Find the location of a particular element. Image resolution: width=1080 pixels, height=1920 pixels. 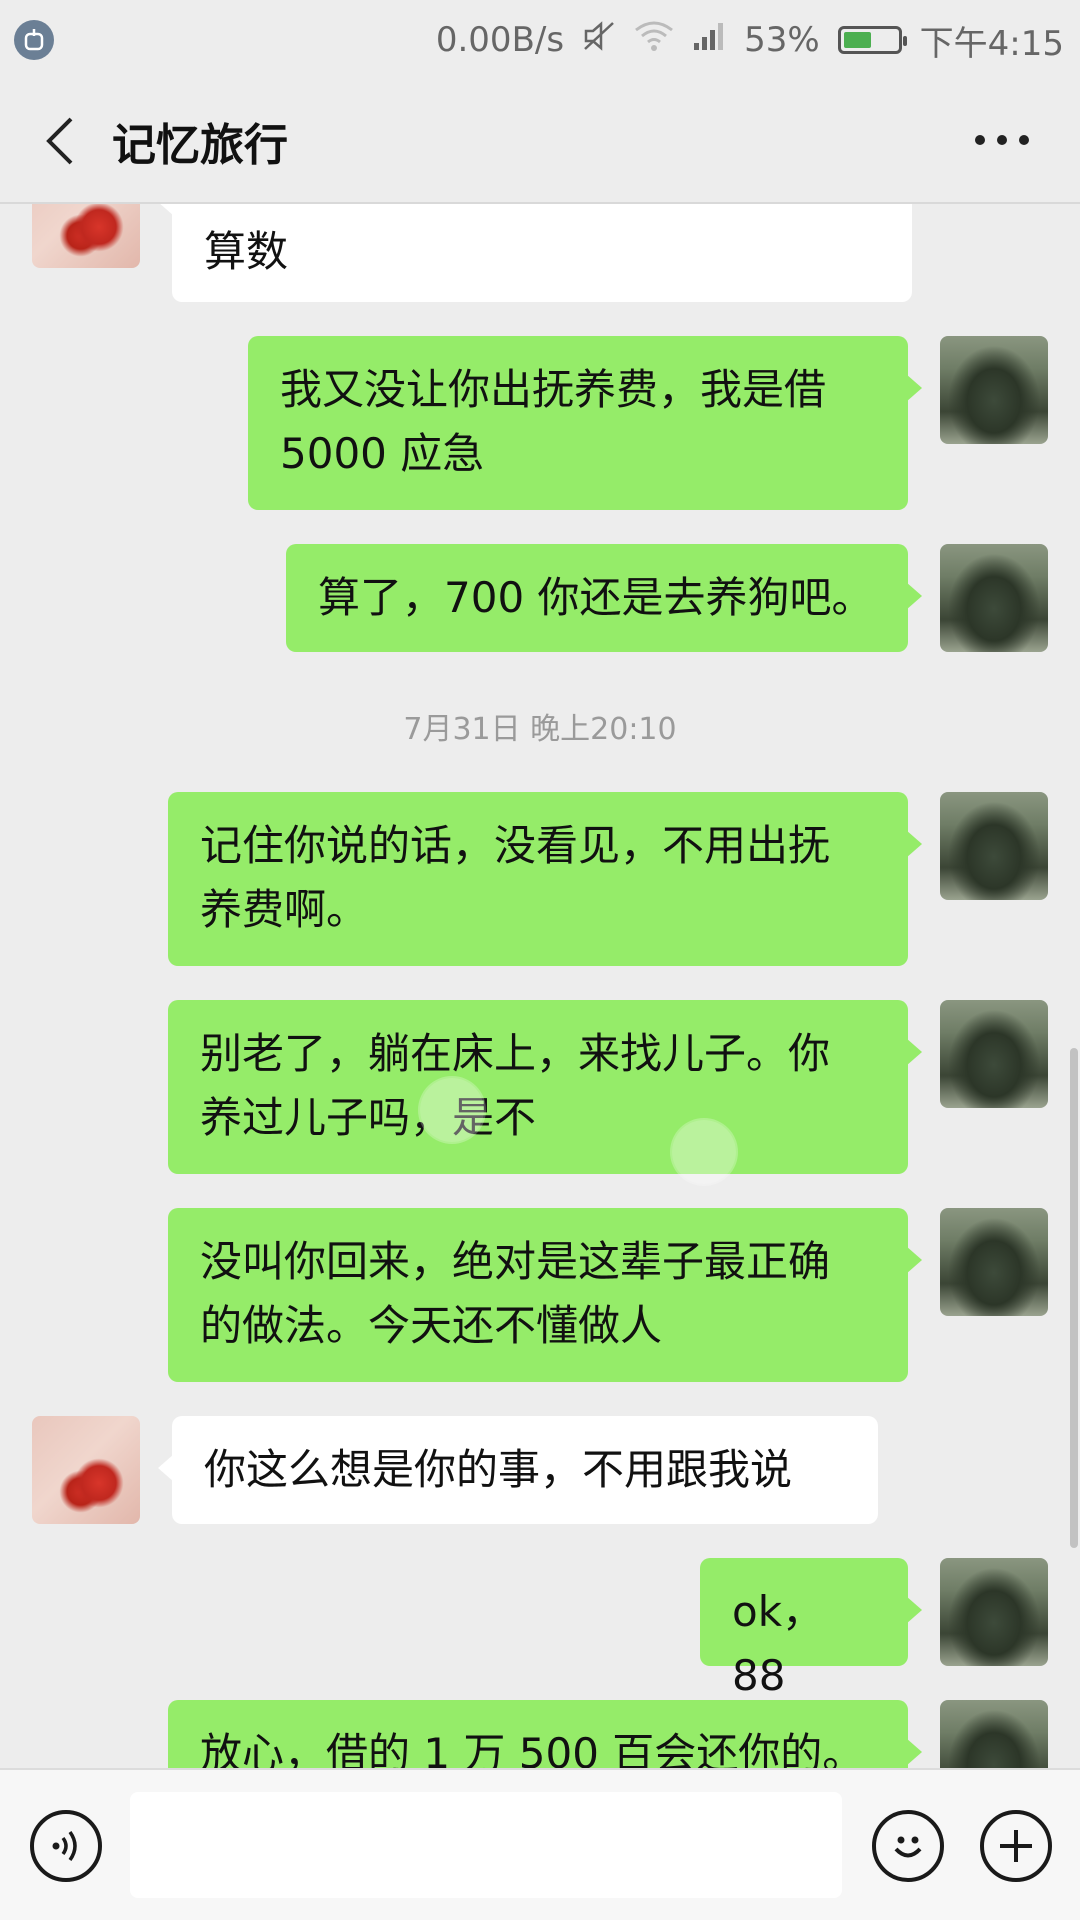

battery-fill is located at coordinates (857, 40).